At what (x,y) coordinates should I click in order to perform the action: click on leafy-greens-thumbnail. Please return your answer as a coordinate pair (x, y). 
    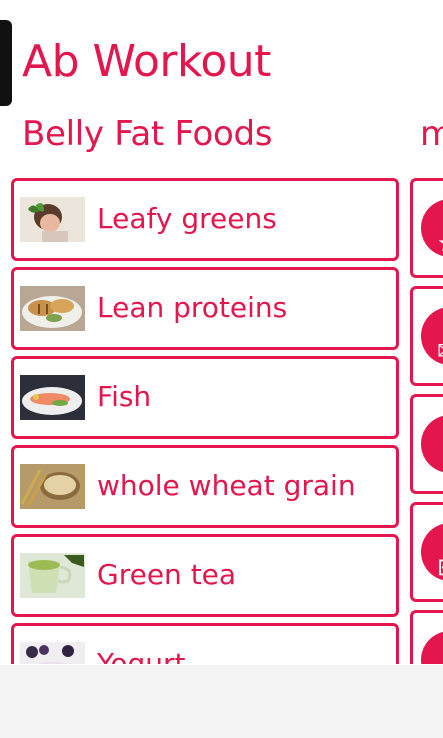
    Looking at the image, I should click on (52, 219).